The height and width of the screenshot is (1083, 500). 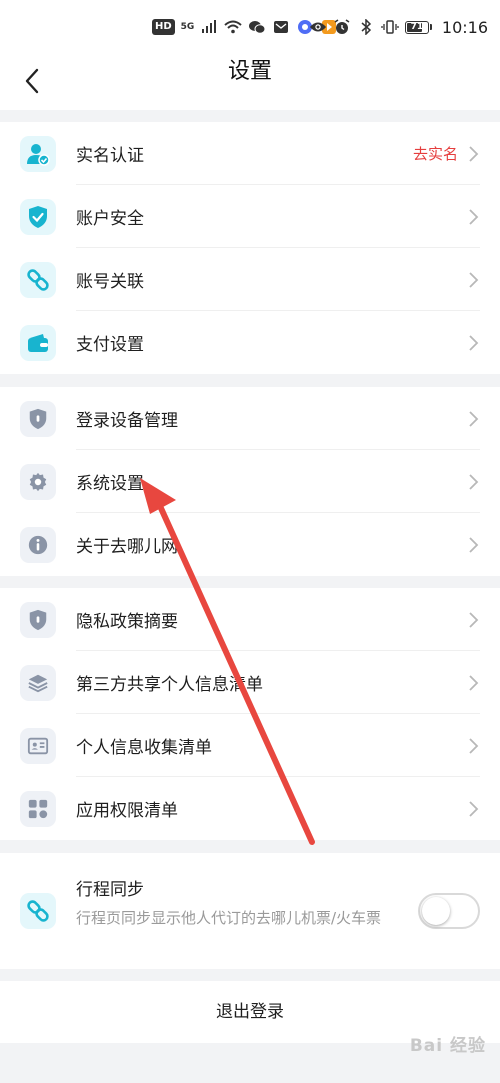 What do you see at coordinates (318, 27) in the screenshot?
I see `eye-icon` at bounding box center [318, 27].